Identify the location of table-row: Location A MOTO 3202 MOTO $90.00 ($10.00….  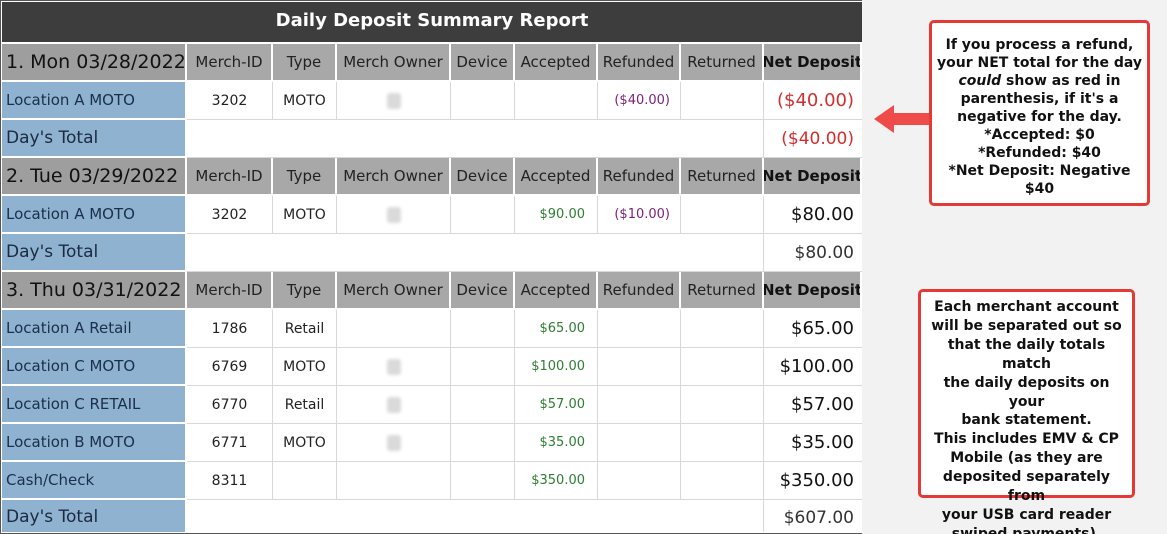
(432, 215).